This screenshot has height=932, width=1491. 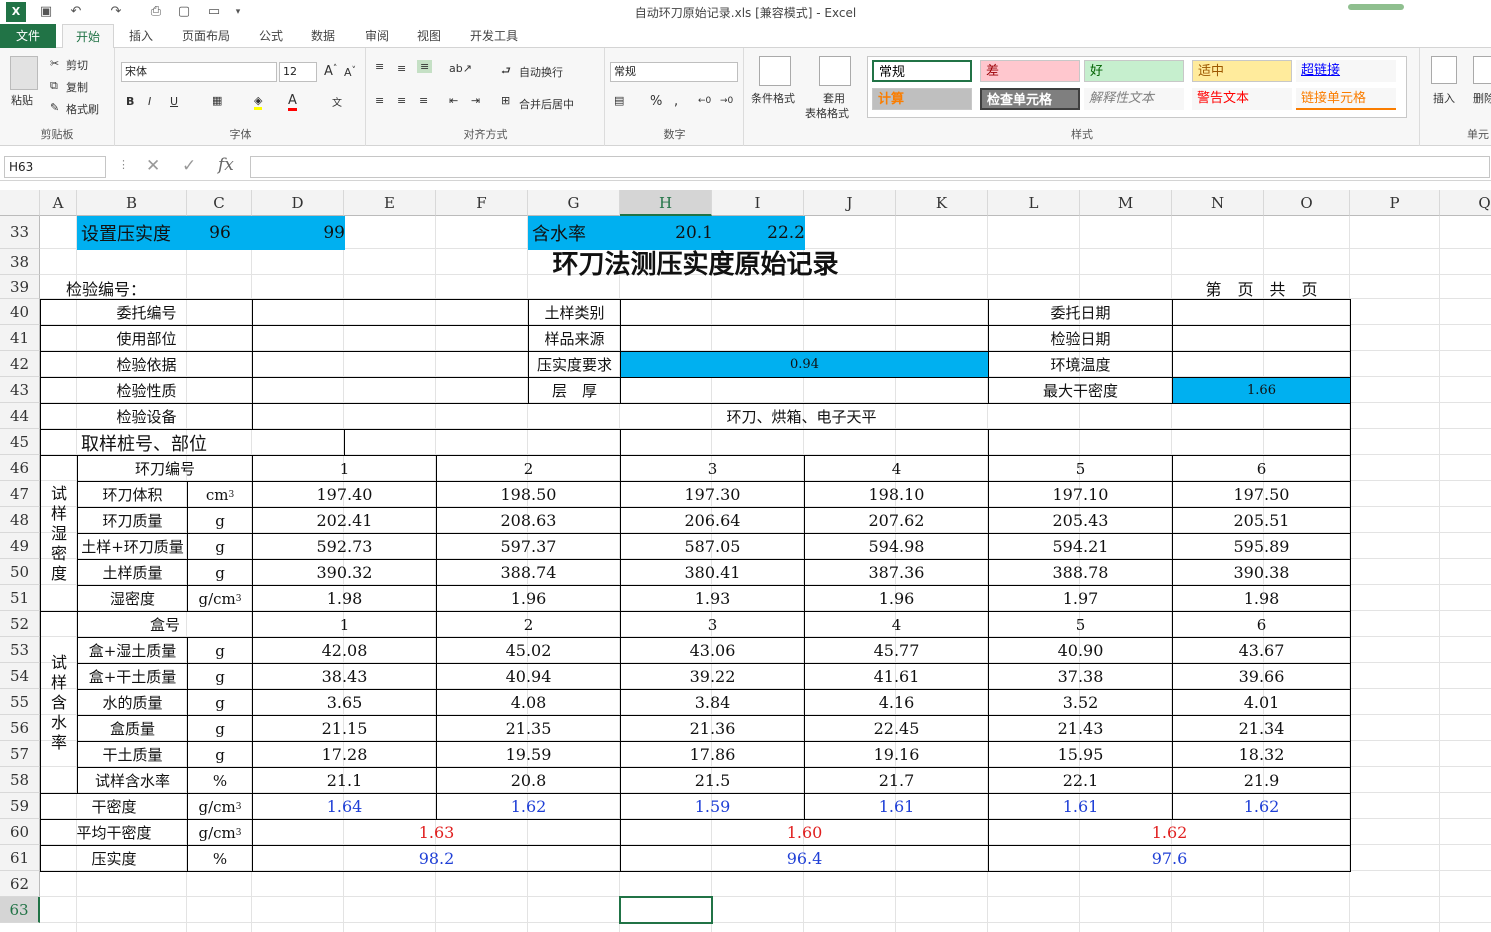 What do you see at coordinates (344, 650) in the screenshot?
I see `value-cell: 42.08` at bounding box center [344, 650].